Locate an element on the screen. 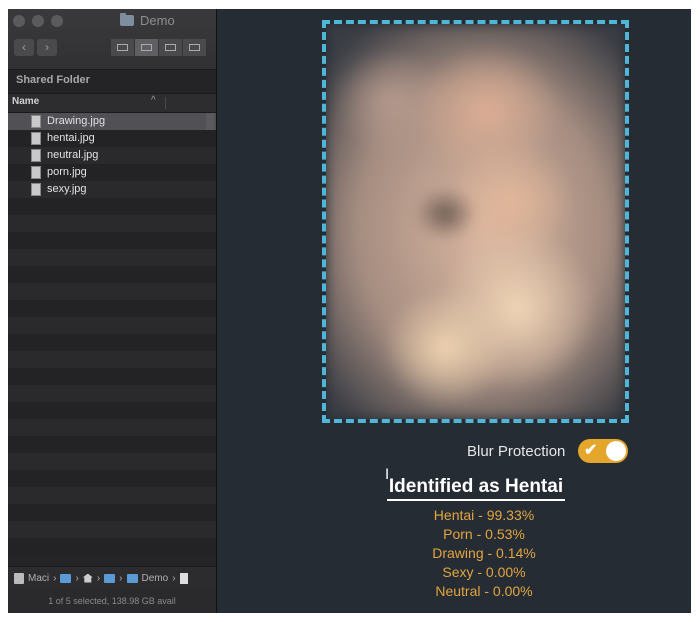 Image resolution: width=700 pixels, height=622 pixels. file-row: neutral.jpg is located at coordinates (112, 155).